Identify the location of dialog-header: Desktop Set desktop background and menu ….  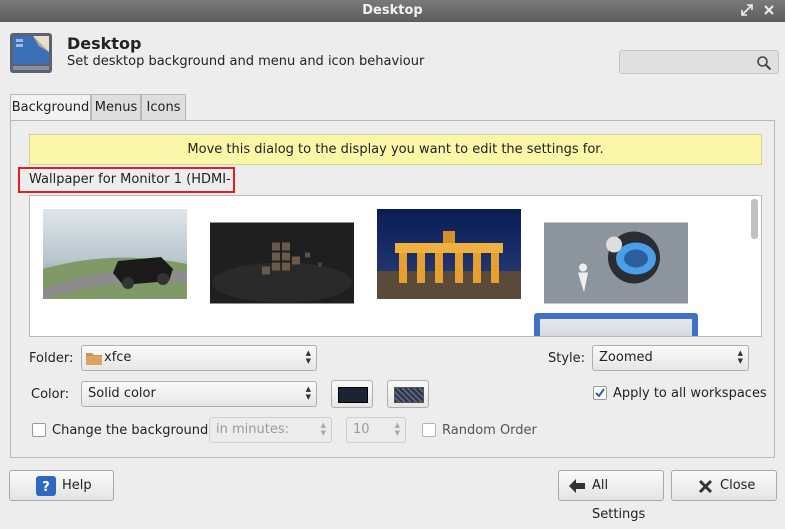
(392, 52).